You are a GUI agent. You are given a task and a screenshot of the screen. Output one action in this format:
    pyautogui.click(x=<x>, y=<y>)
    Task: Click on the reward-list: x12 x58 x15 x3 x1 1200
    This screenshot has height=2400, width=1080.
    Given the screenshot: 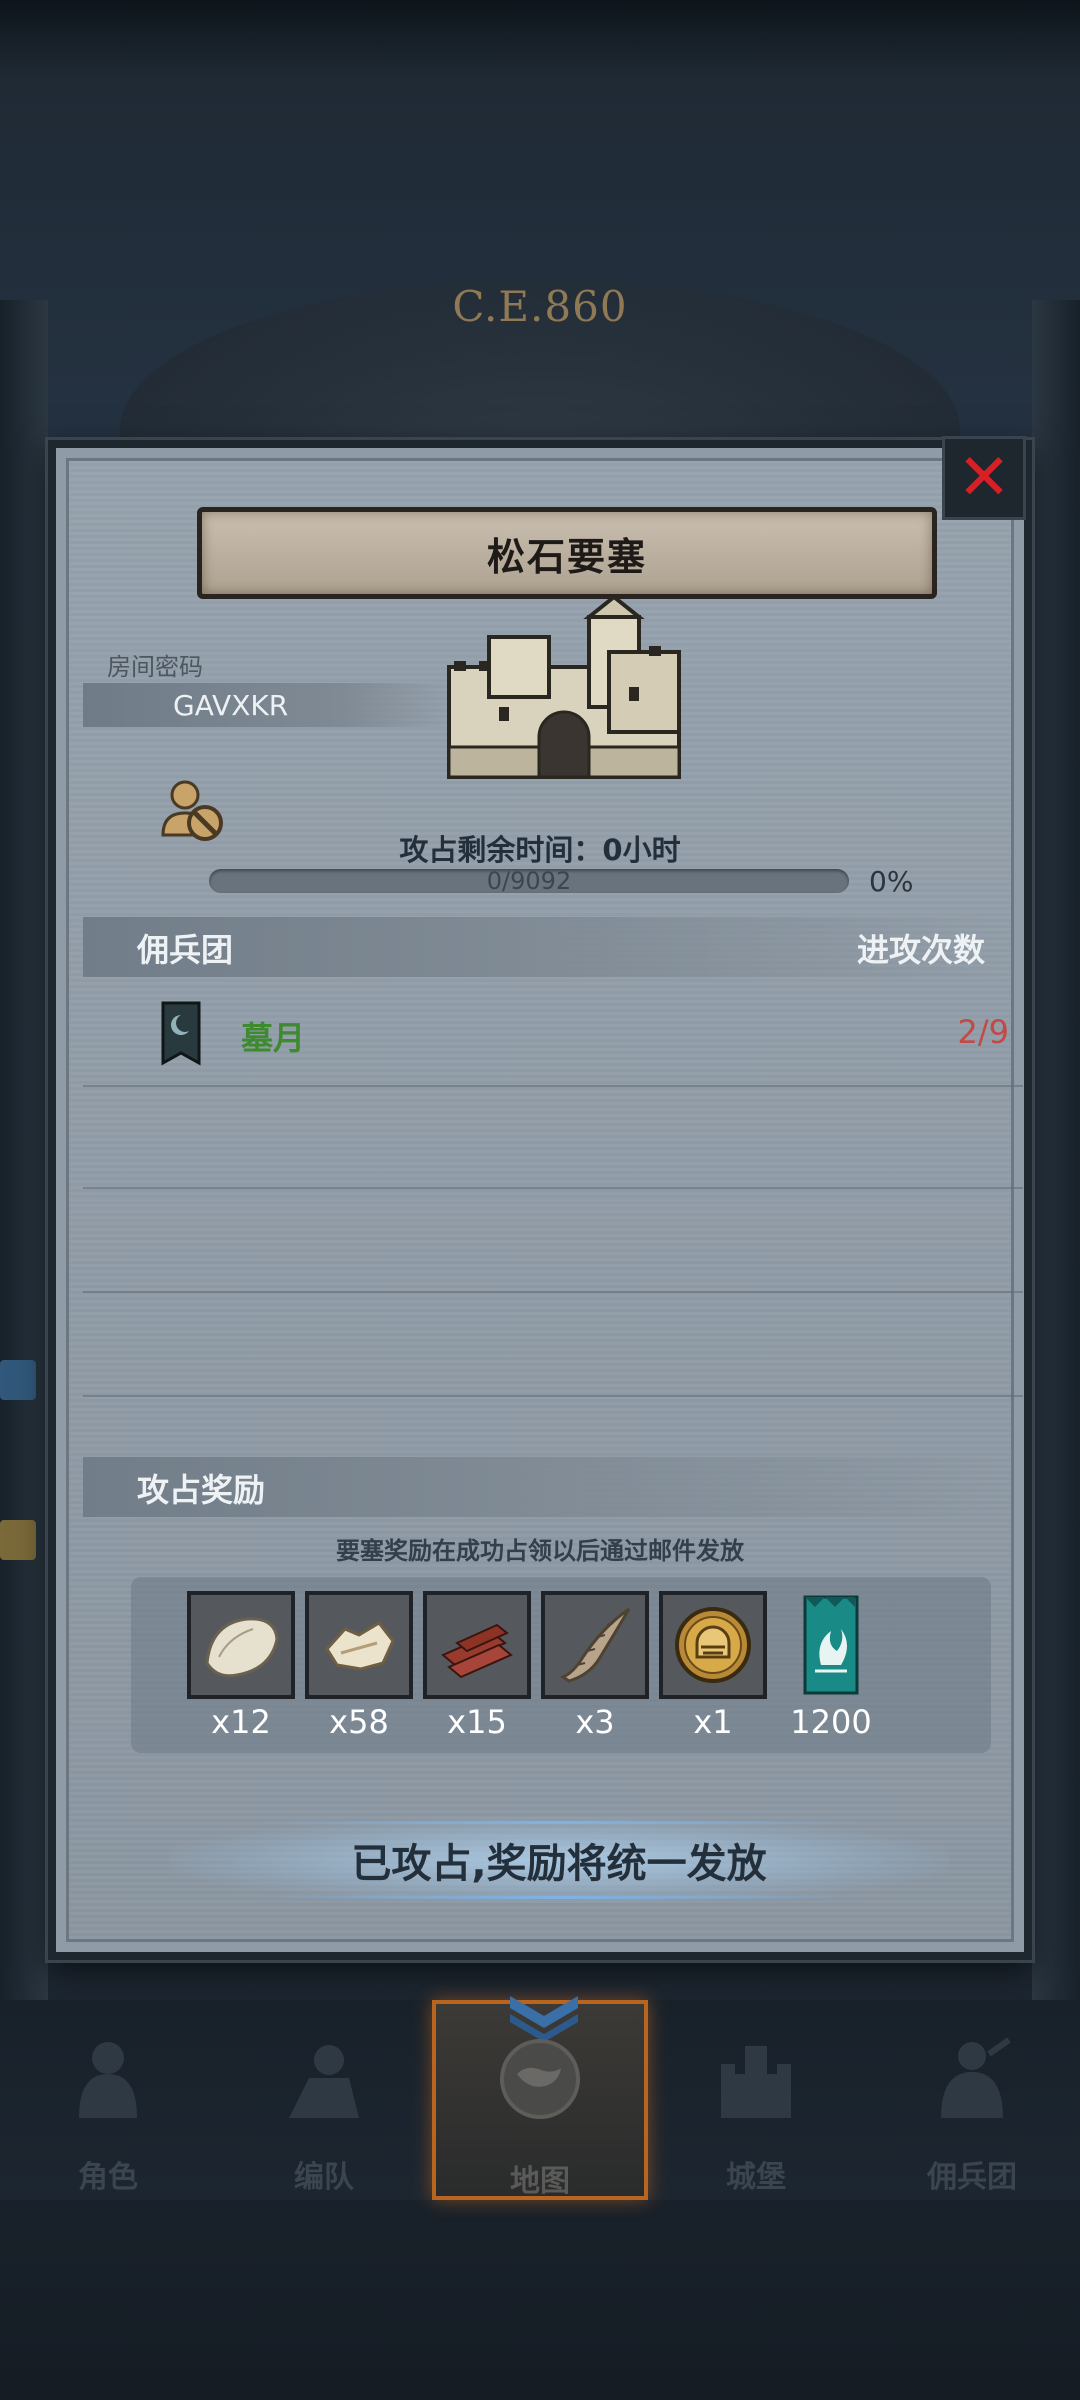 What is the action you would take?
    pyautogui.click(x=561, y=1665)
    